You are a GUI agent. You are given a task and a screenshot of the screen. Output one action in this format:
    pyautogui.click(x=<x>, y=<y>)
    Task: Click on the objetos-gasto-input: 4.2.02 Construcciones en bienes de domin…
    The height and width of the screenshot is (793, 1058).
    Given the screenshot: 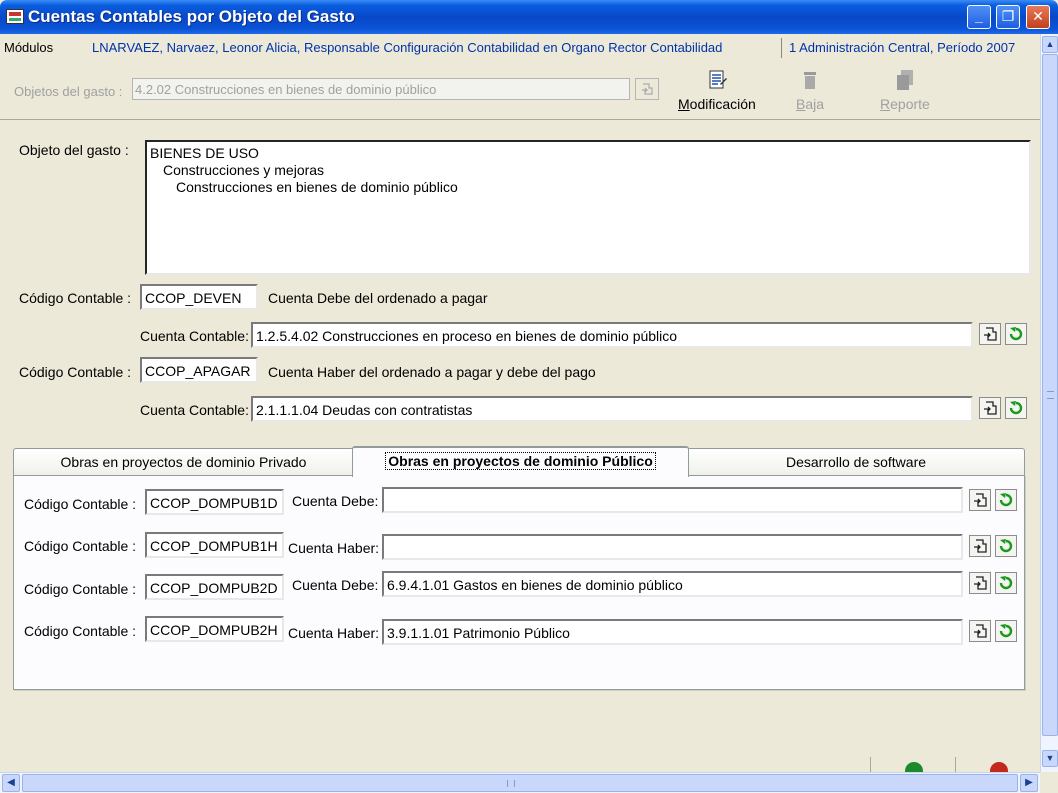 What is the action you would take?
    pyautogui.click(x=381, y=89)
    